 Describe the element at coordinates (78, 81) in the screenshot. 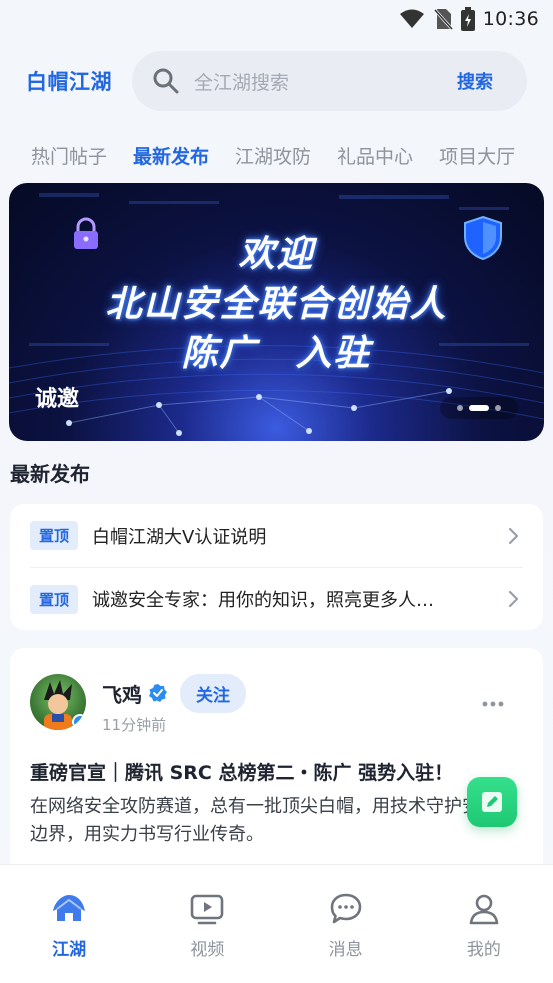

I see `brand-logo: 白帽江湖` at that location.